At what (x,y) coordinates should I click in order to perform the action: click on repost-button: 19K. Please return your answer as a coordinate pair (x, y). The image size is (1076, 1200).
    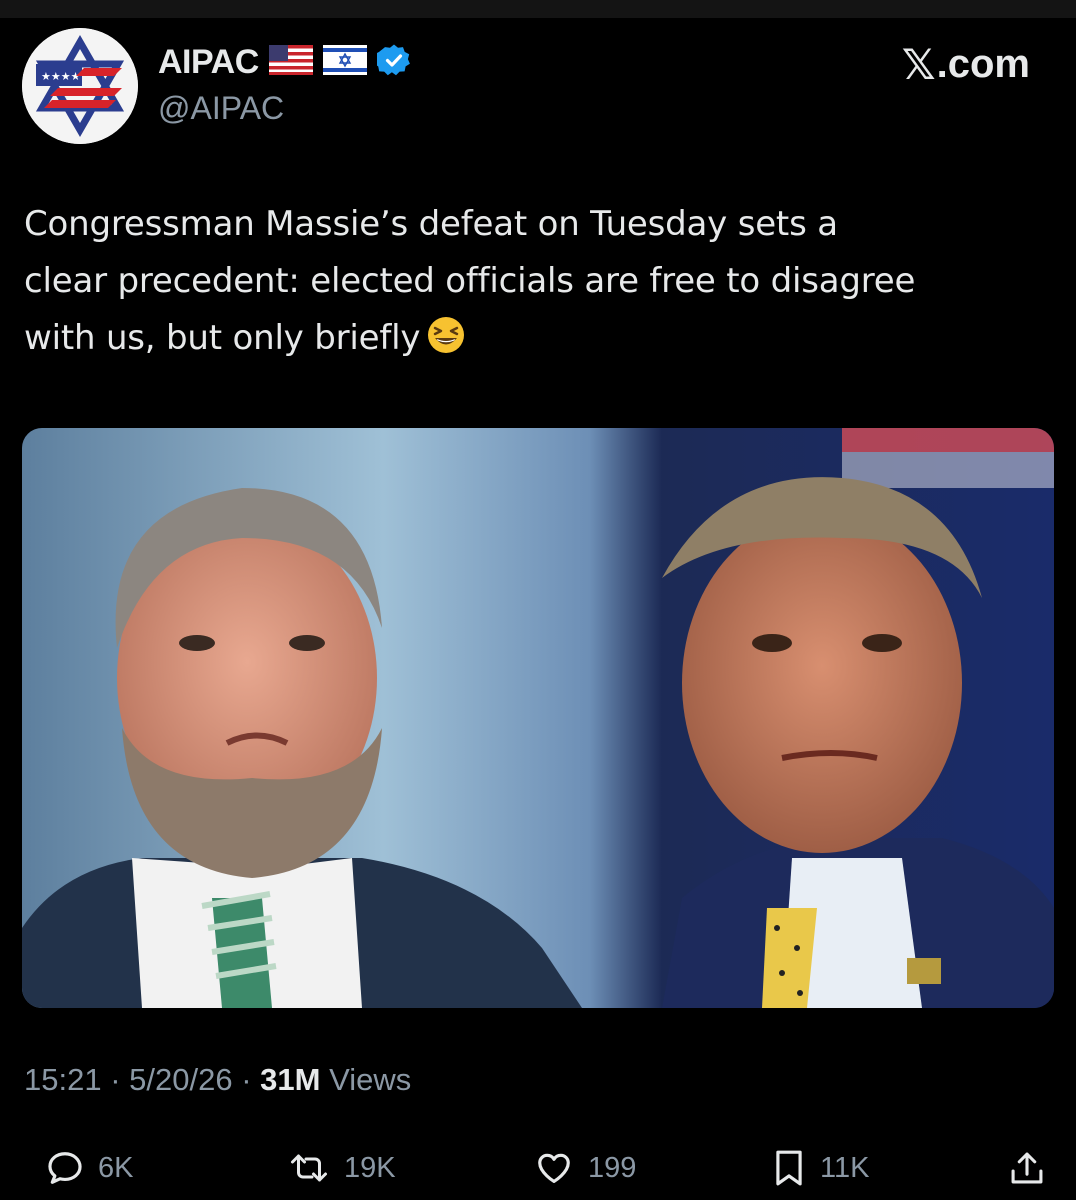
    Looking at the image, I should click on (342, 1168).